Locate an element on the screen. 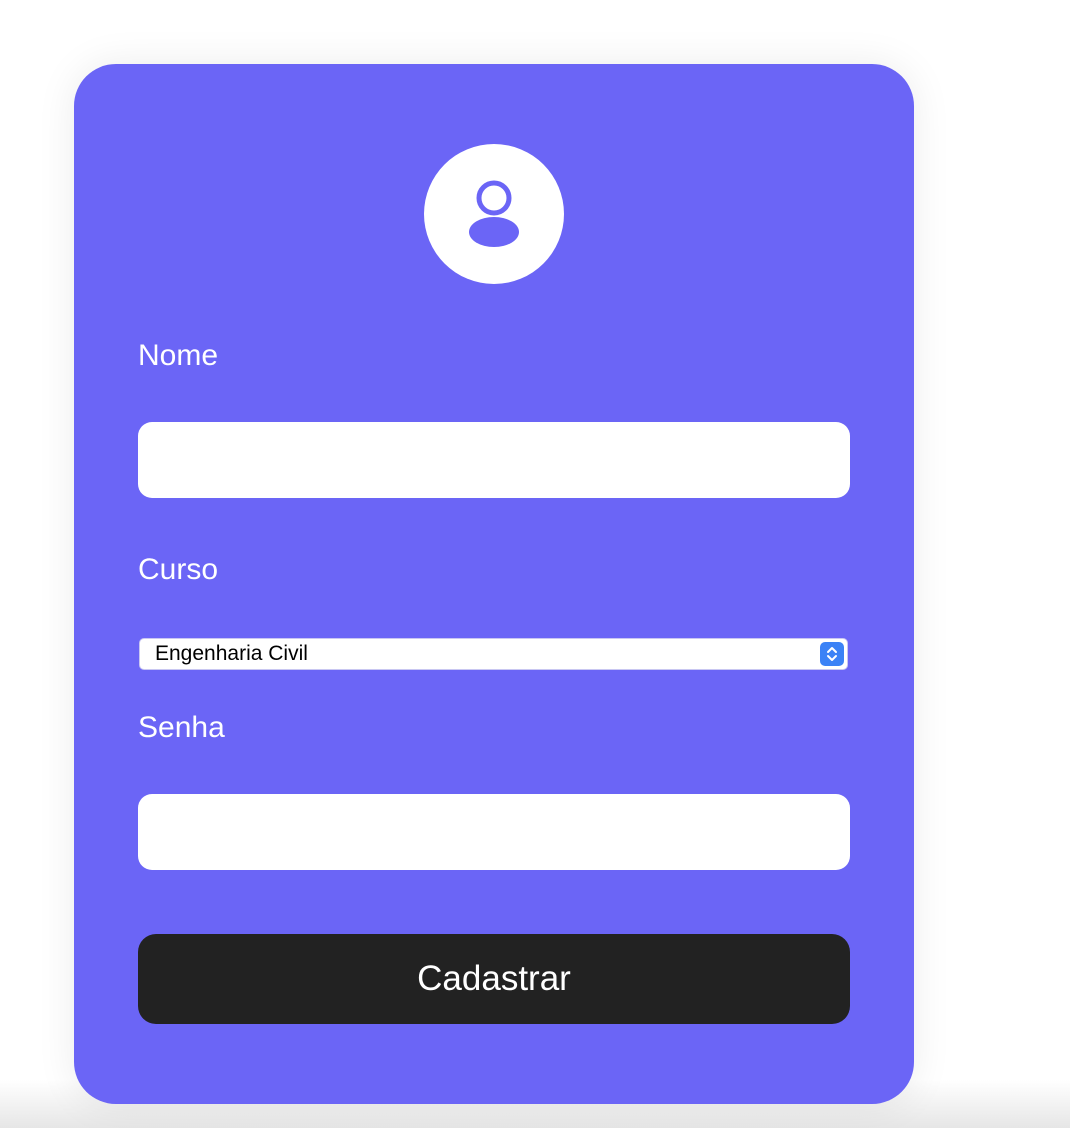  name-input is located at coordinates (494, 460).